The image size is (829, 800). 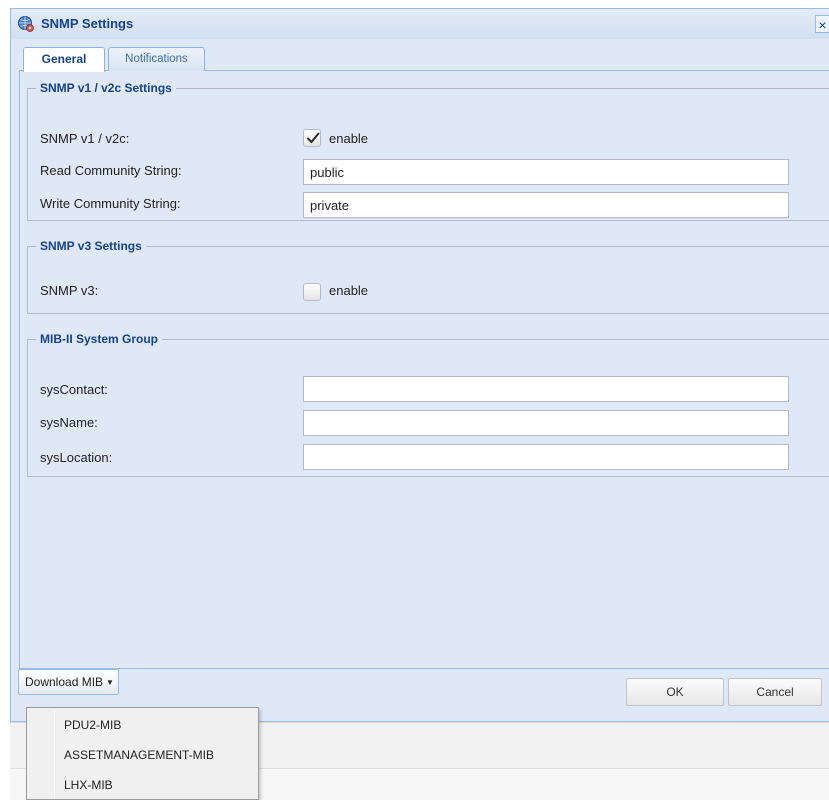 I want to click on dialog-titlebar: SNMP Settings ×, so click(x=420, y=24).